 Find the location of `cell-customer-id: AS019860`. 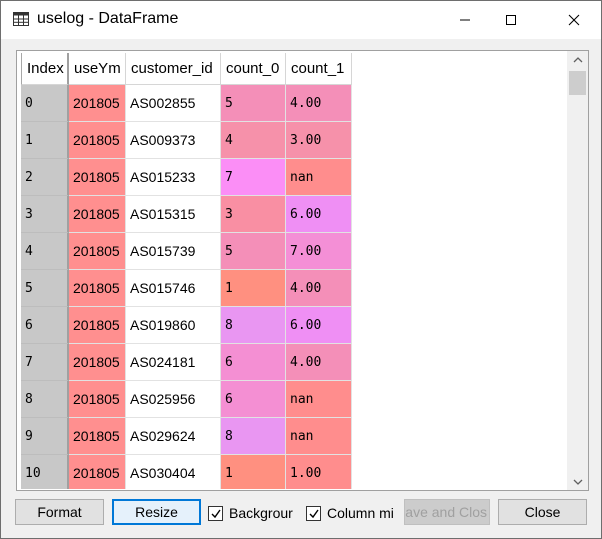

cell-customer-id: AS019860 is located at coordinates (173, 325).